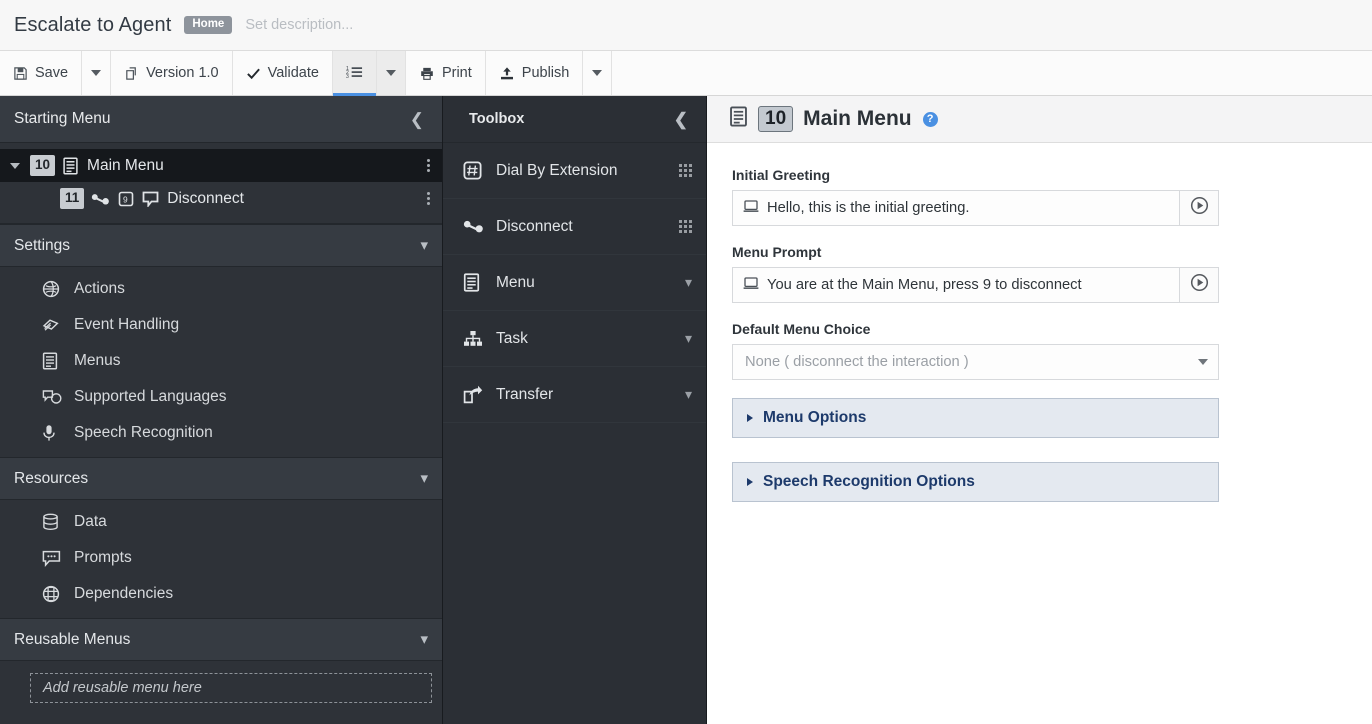 The width and height of the screenshot is (1372, 724). I want to click on starting-menu-title: Starting Menu, so click(62, 118).